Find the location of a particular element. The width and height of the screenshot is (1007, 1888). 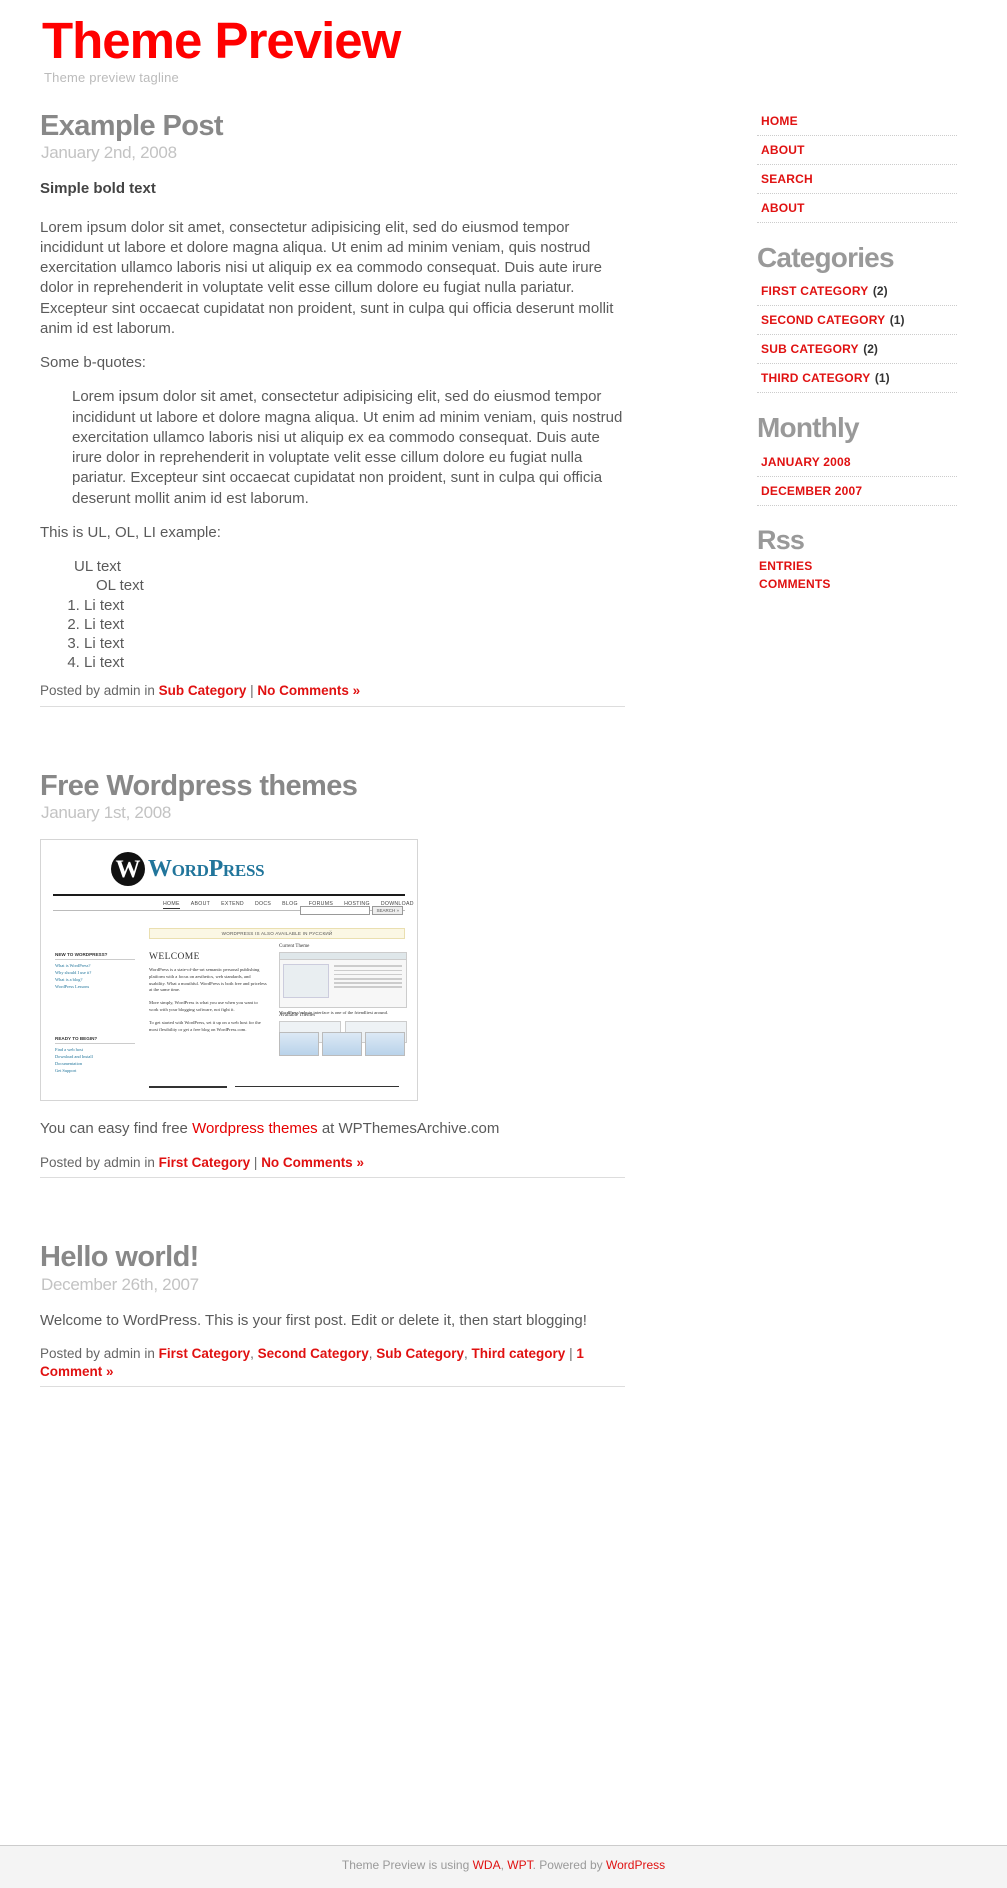

post-body: W WordPress HOME ABOUT EXTEND DOCS BLOG is located at coordinates (332, 989).